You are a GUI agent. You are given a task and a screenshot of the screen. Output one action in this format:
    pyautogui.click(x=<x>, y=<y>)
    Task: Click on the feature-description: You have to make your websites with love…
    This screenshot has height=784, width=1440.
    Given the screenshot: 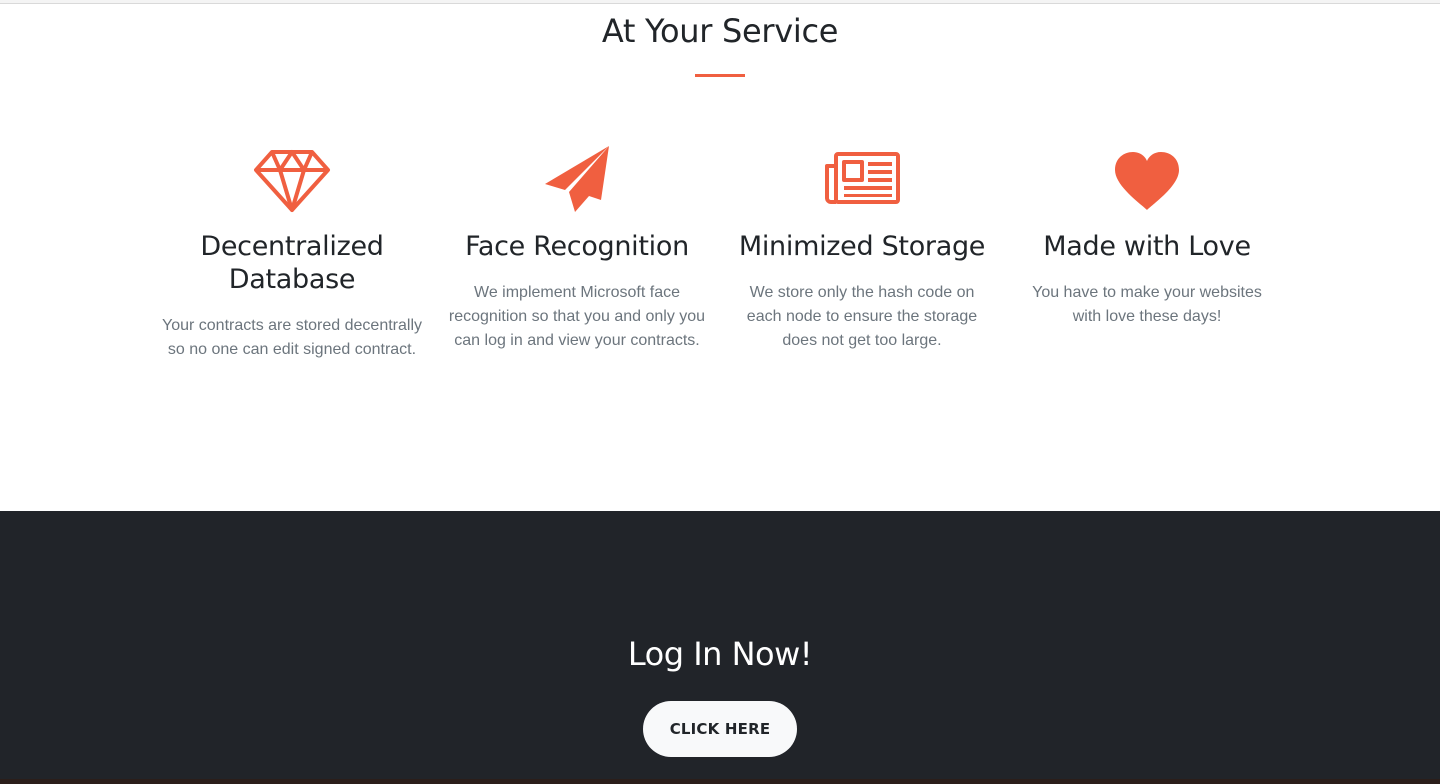 What is the action you would take?
    pyautogui.click(x=1147, y=304)
    